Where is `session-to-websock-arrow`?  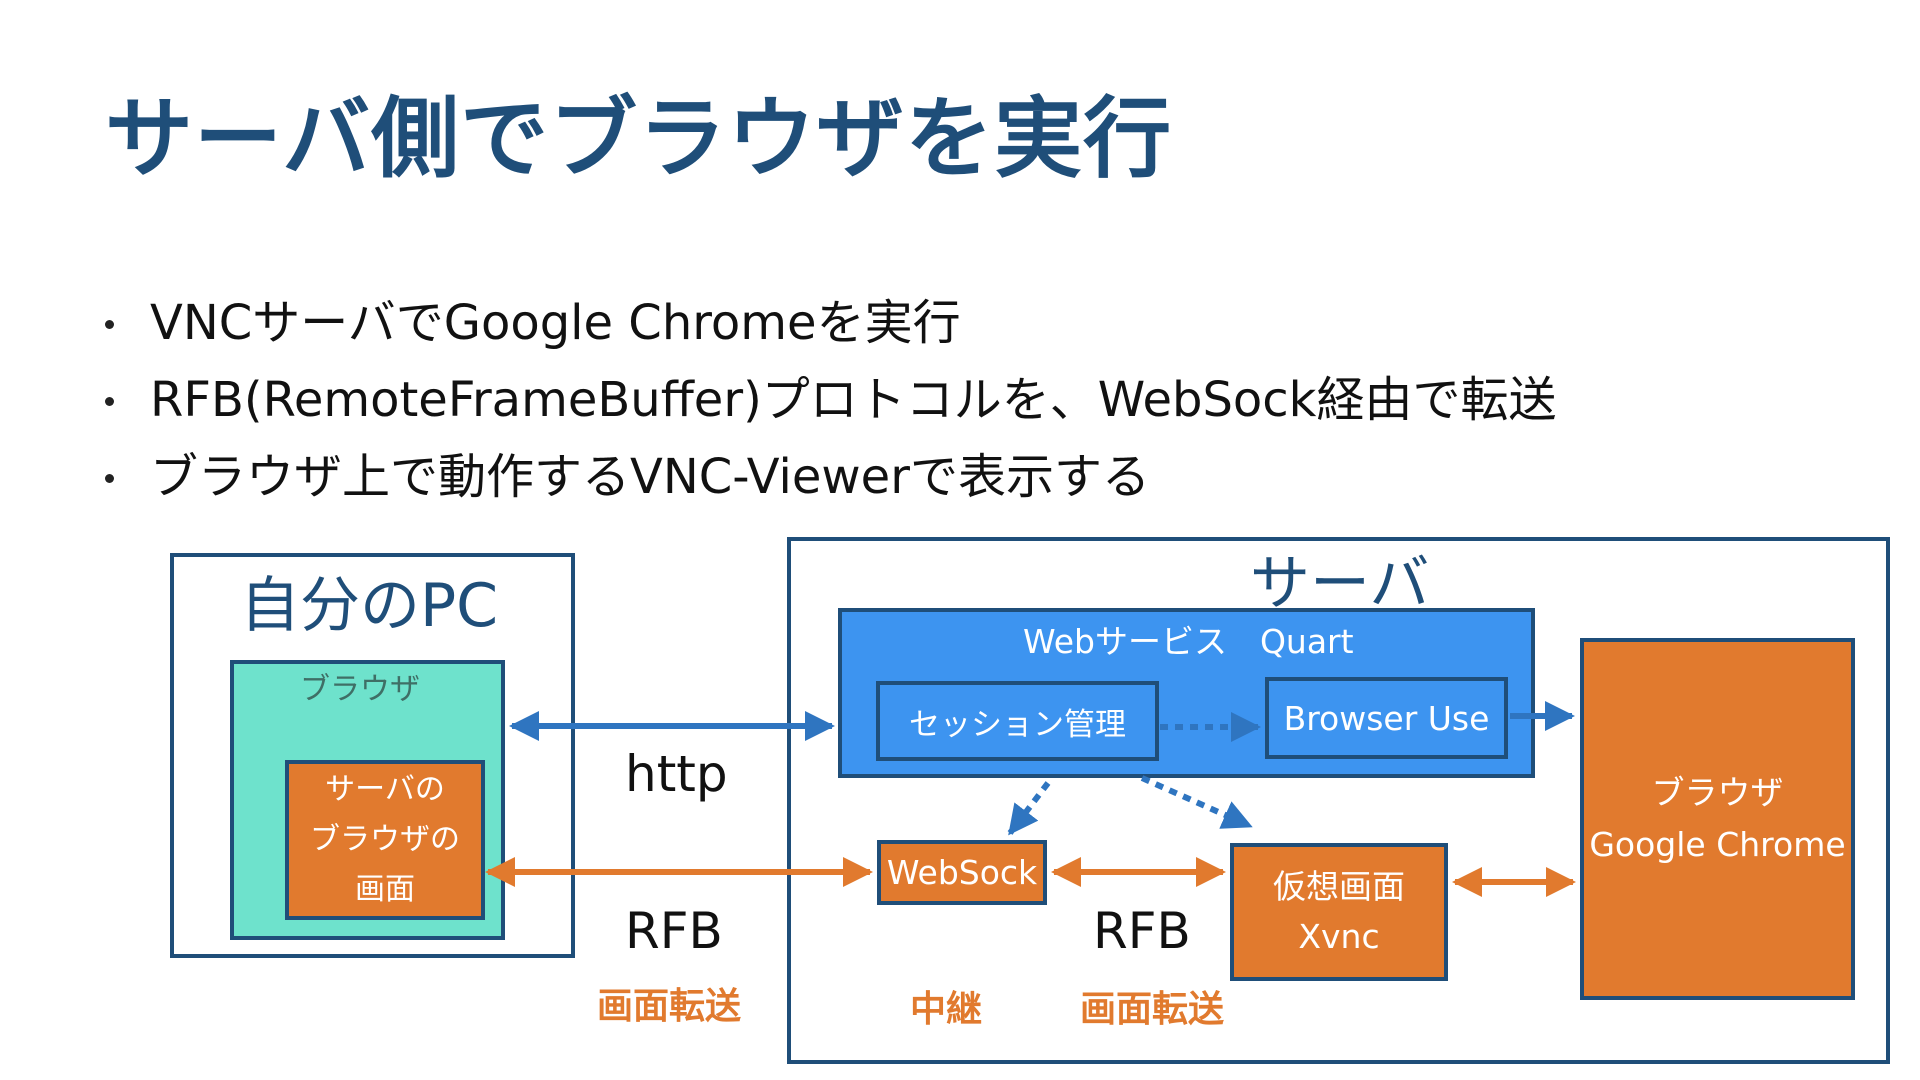 session-to-websock-arrow is located at coordinates (1029, 808).